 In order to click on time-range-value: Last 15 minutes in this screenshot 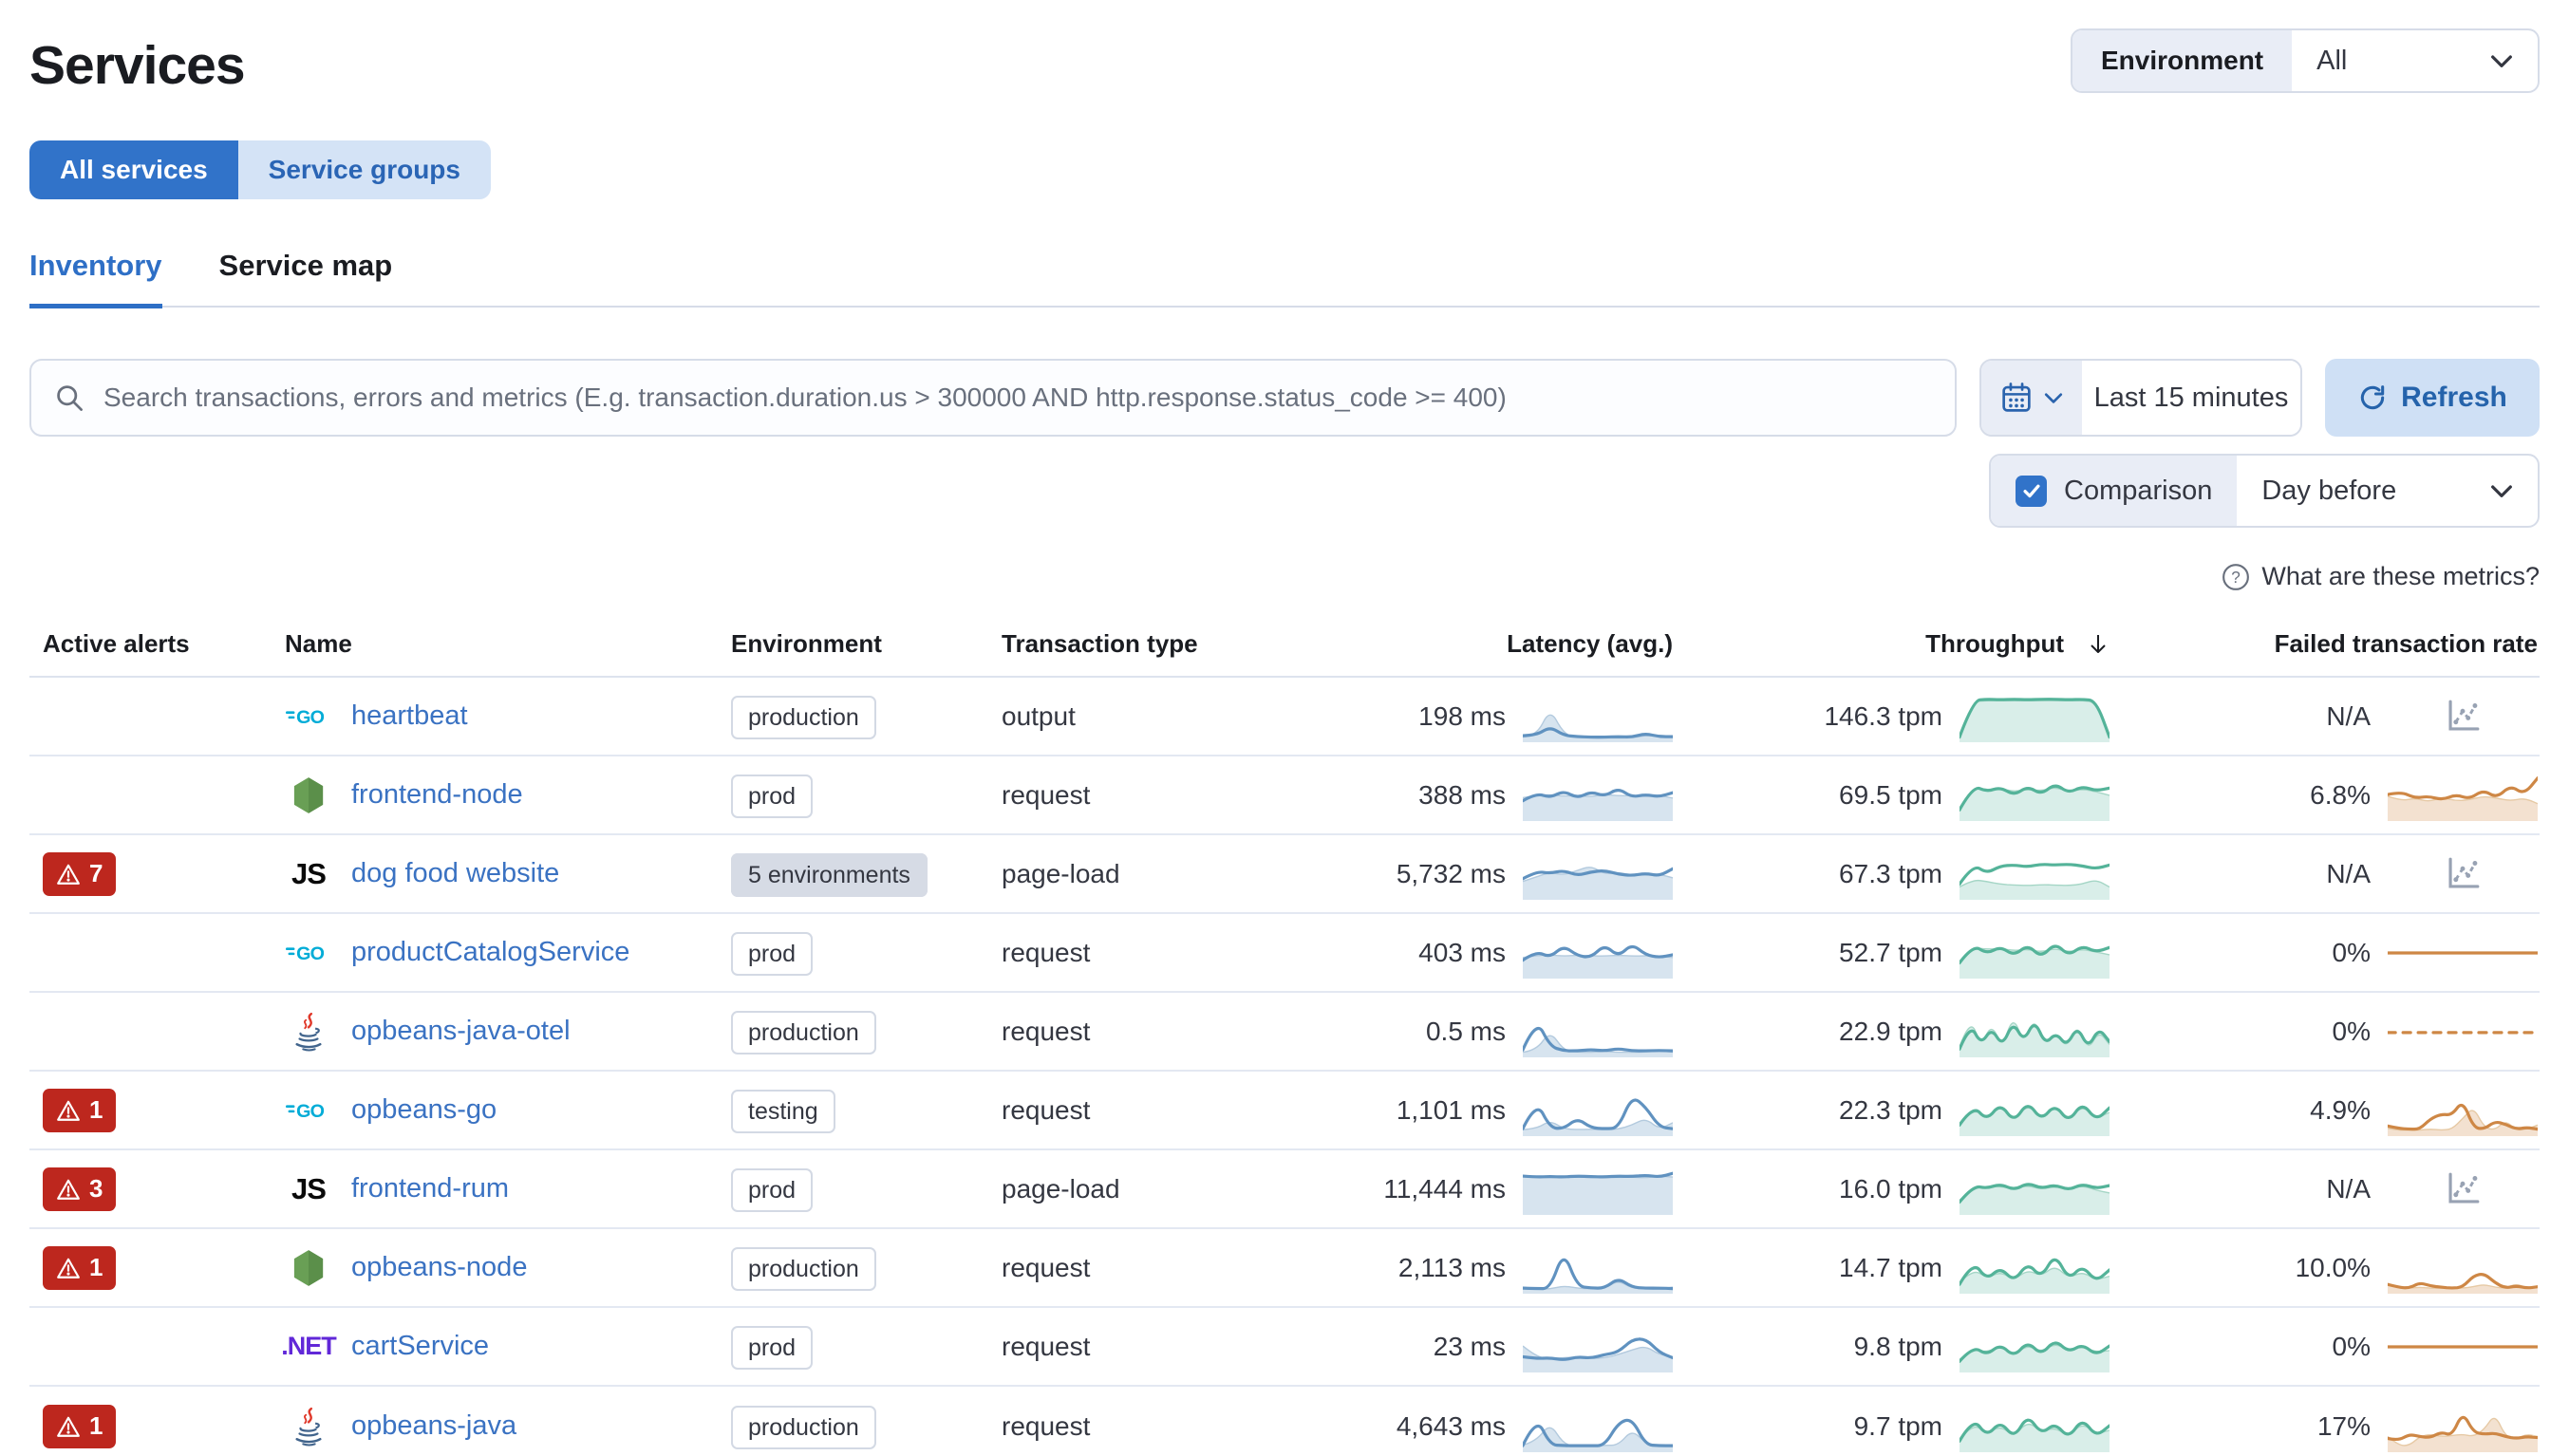, I will do `click(2191, 398)`.